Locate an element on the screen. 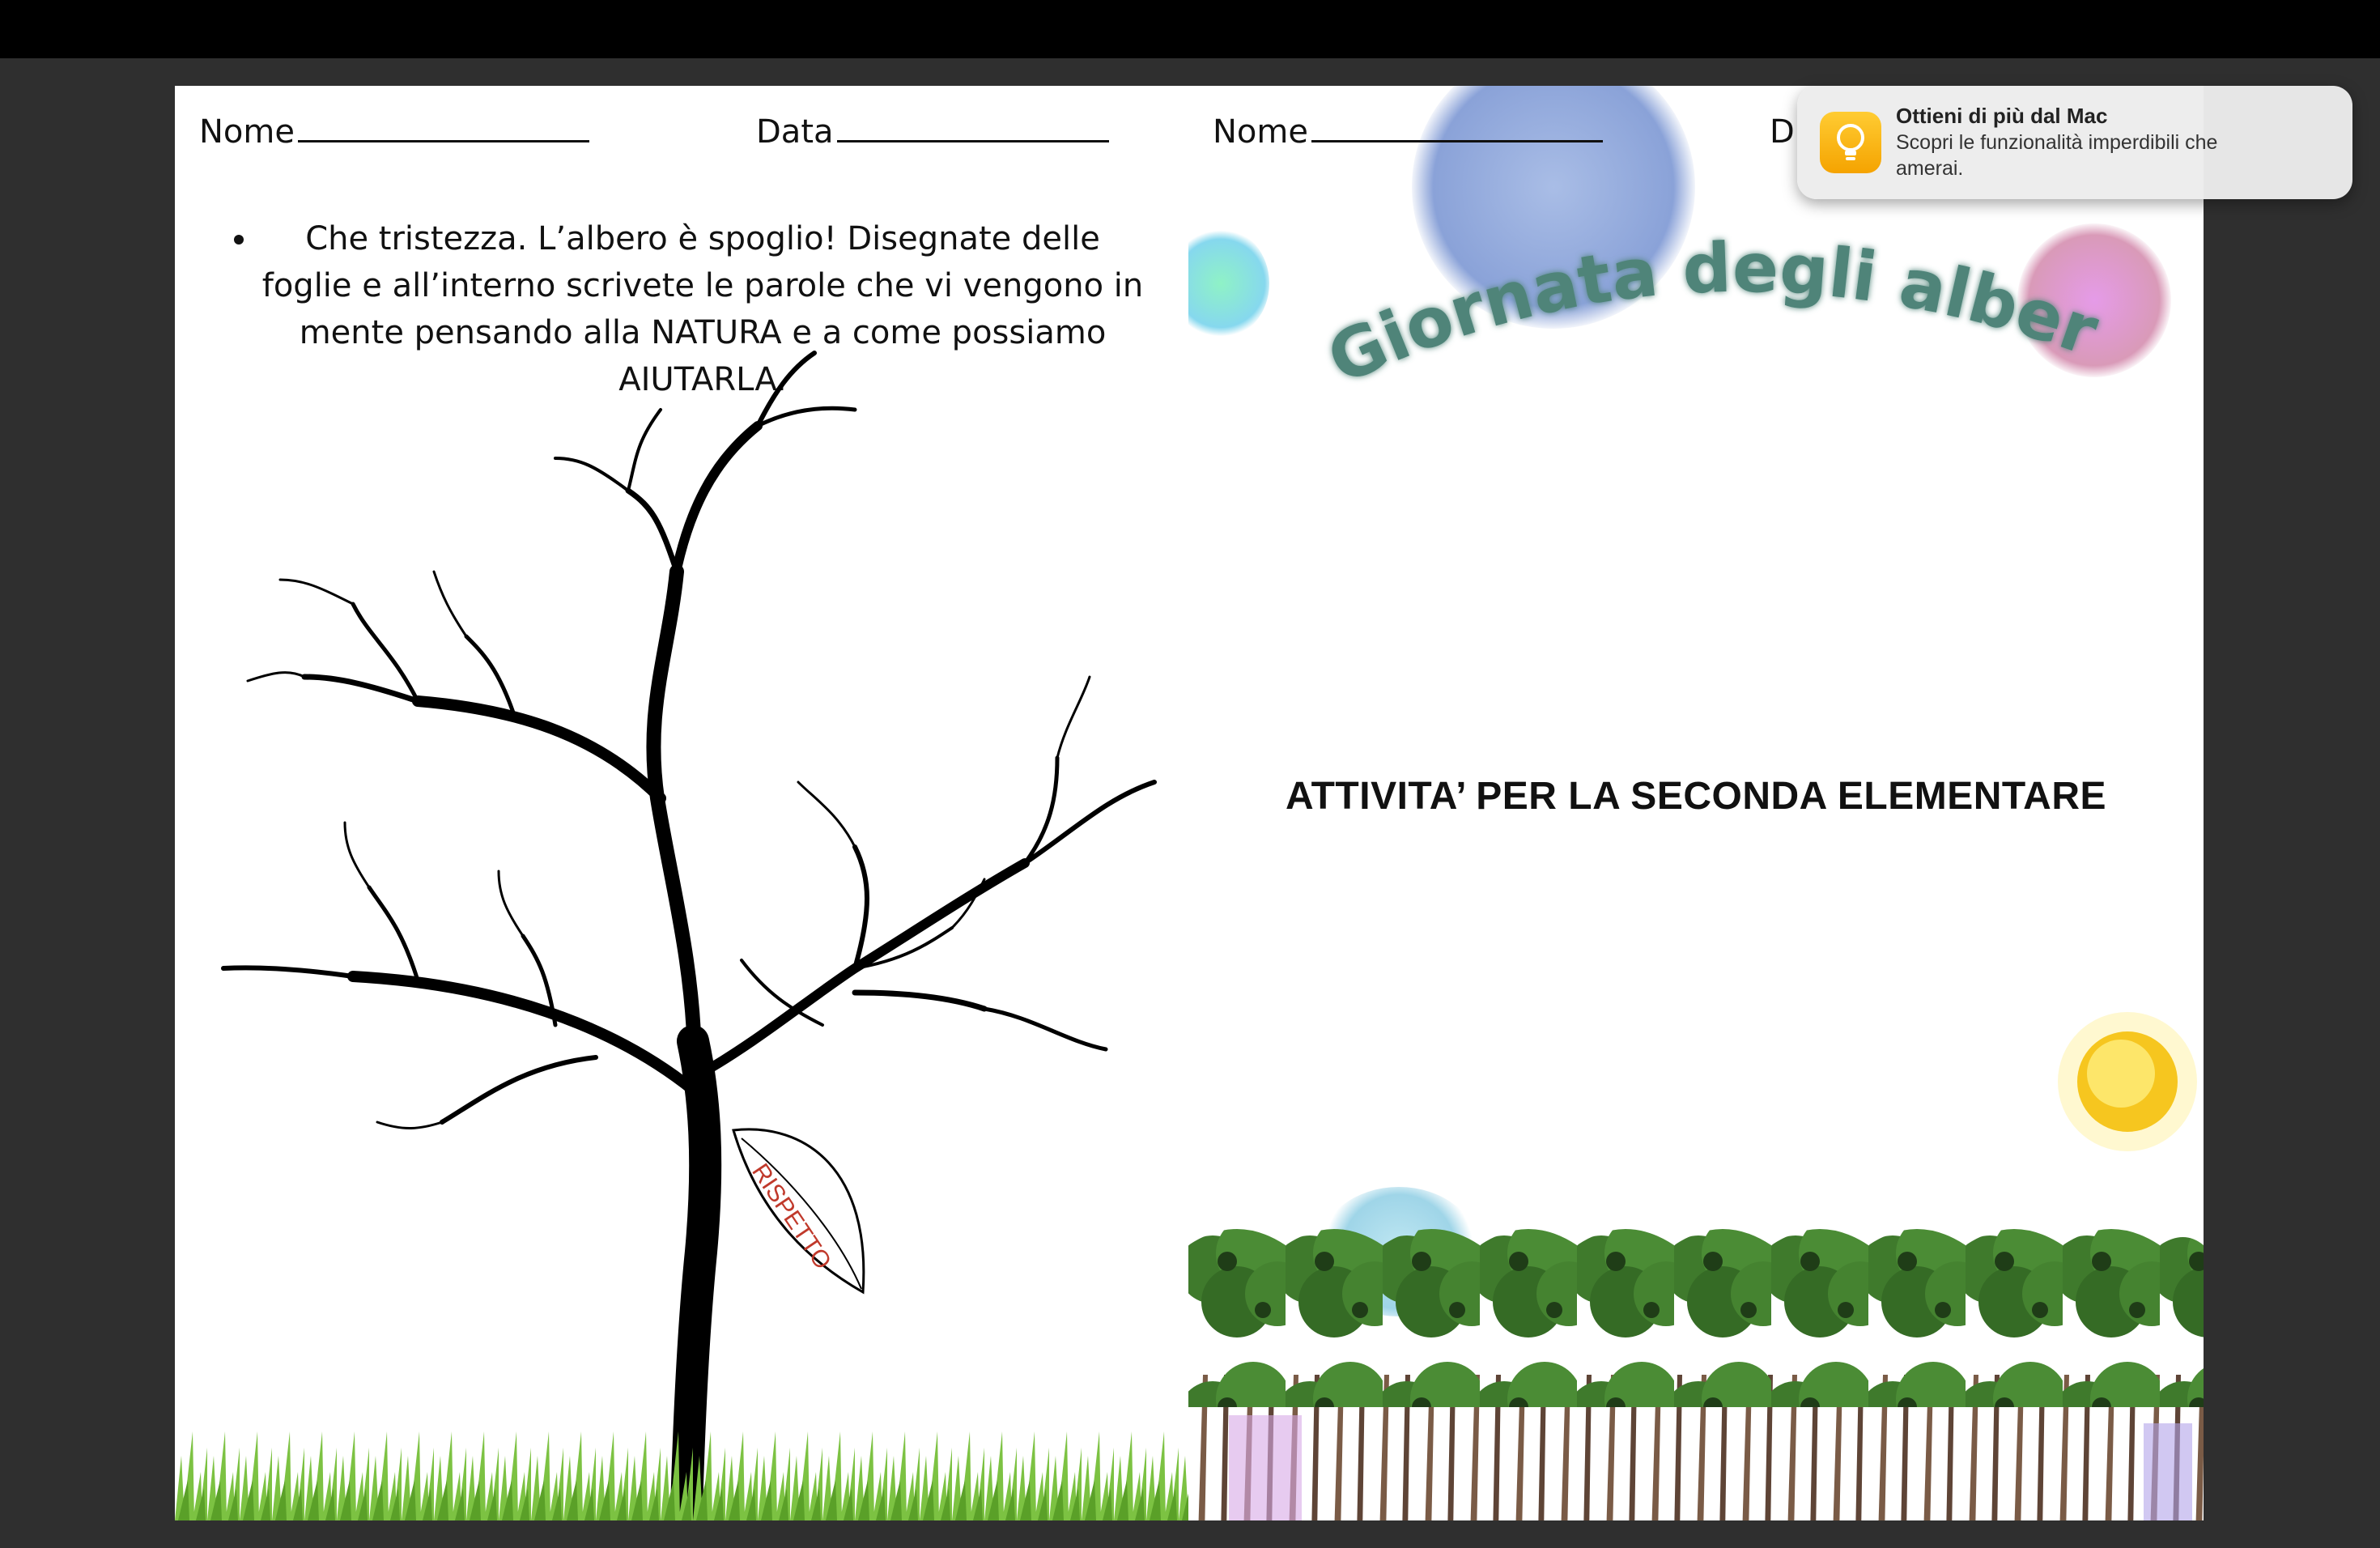 This screenshot has width=2380, height=1548. grass-strip is located at coordinates (681, 1464).